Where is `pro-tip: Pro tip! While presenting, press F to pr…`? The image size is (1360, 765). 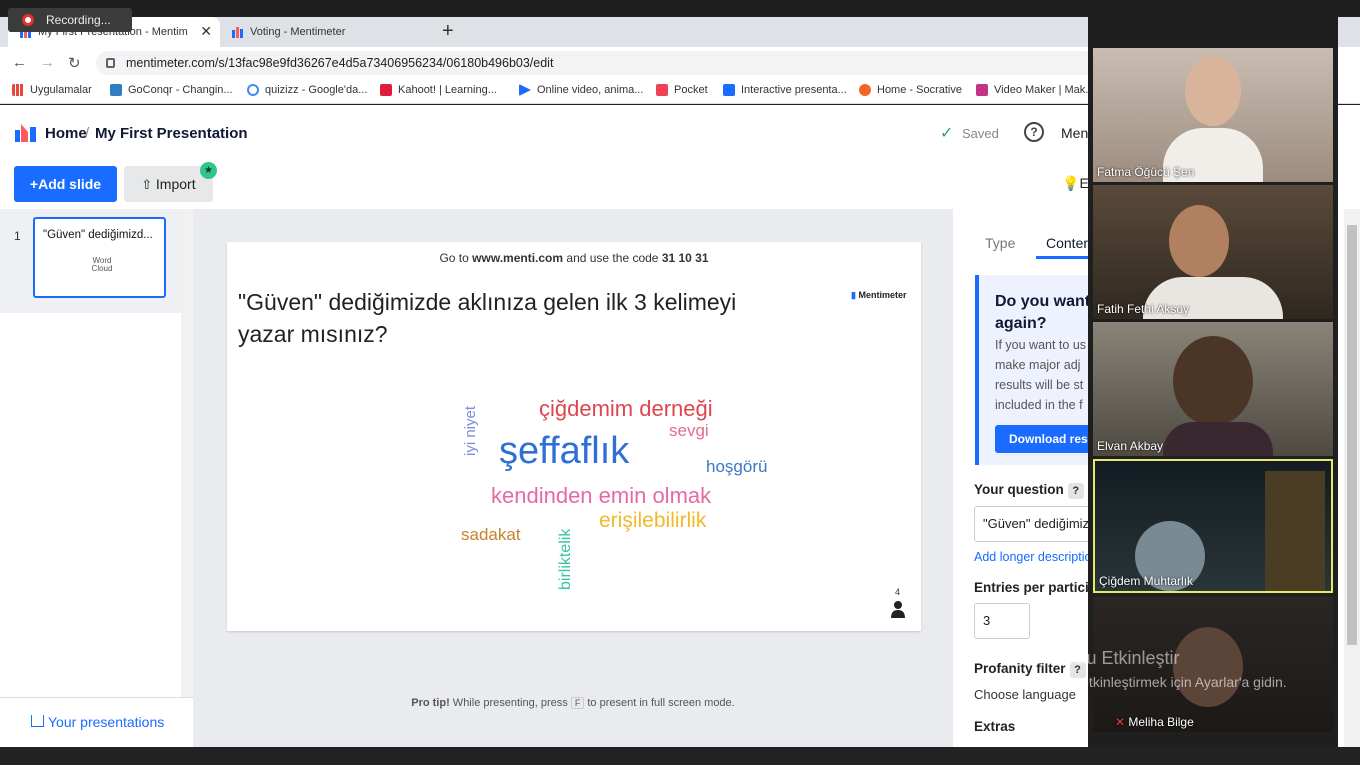
pro-tip: Pro tip! While presenting, press F to pr… is located at coordinates (573, 703).